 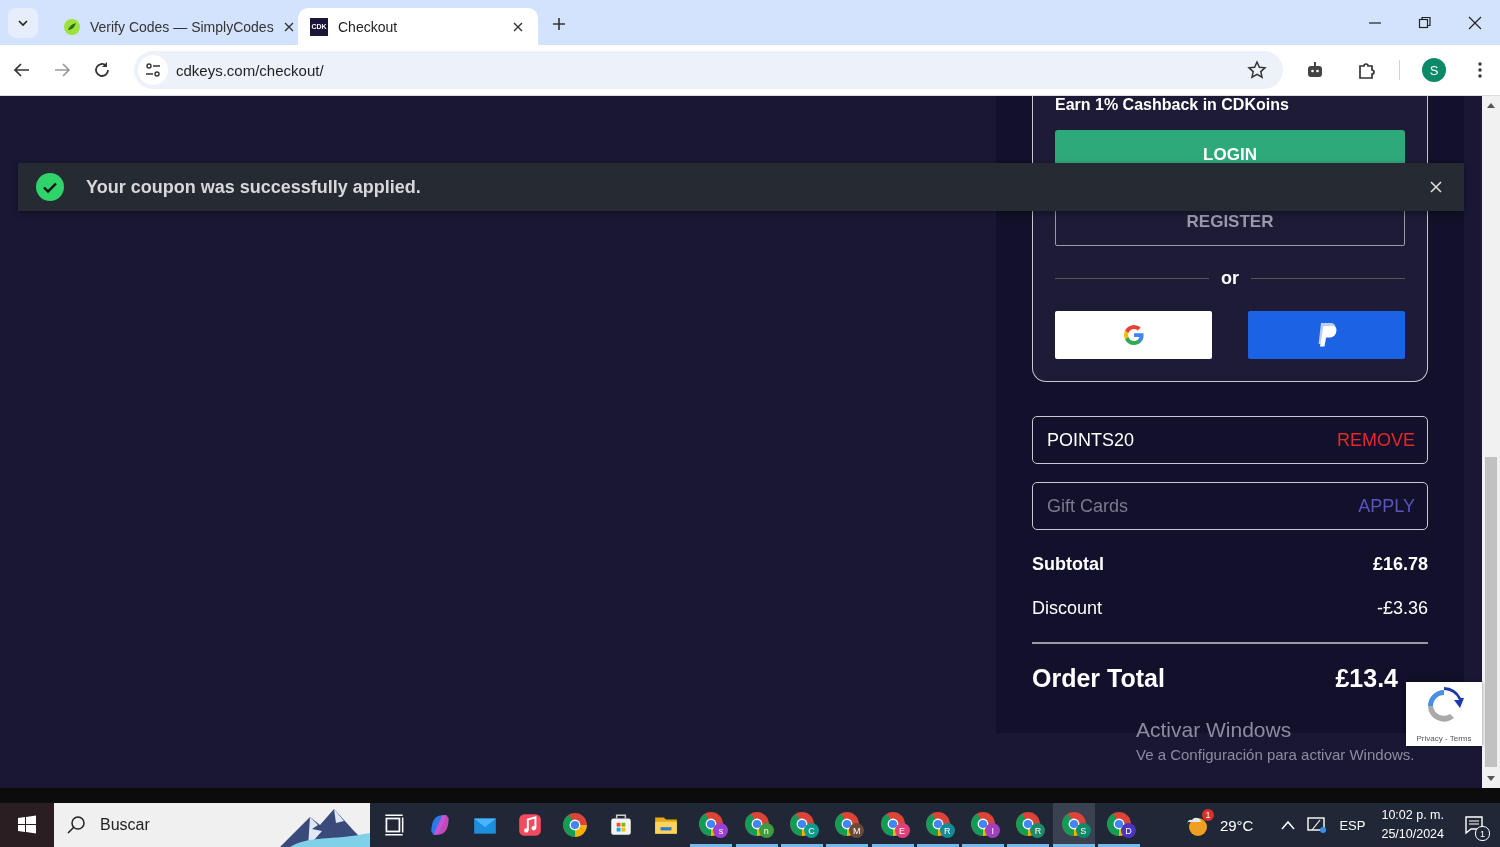 I want to click on order-total-value: £13.4, so click(x=1367, y=678).